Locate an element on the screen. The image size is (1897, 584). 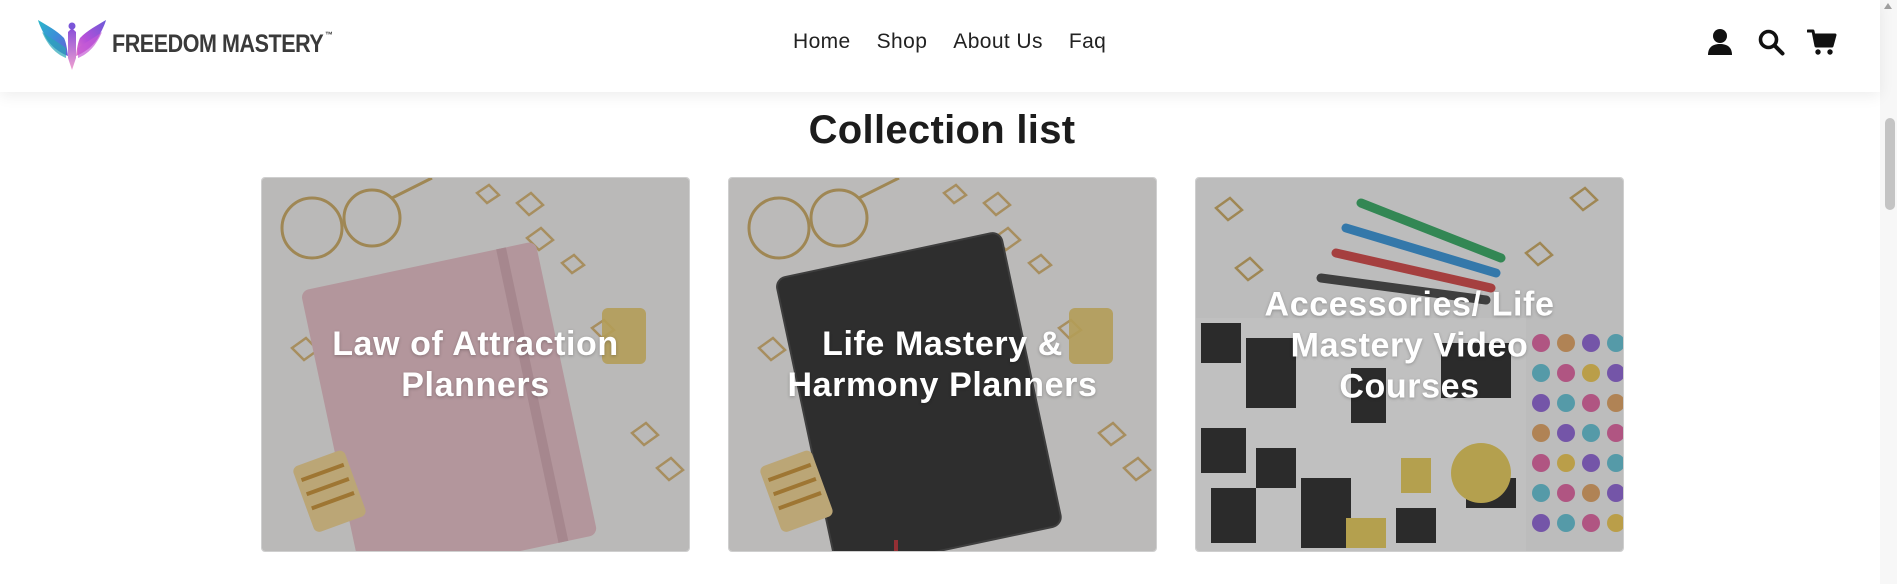
search-icon is located at coordinates (1771, 42).